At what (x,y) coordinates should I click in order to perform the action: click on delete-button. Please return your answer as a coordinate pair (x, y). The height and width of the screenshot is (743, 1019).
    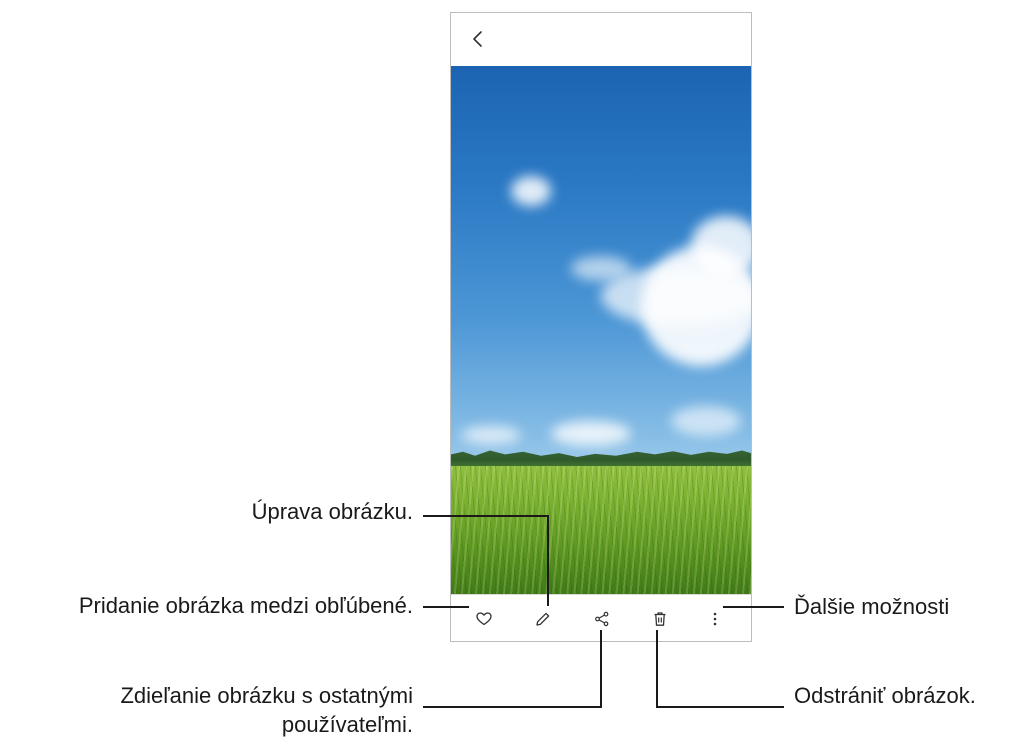
    Looking at the image, I should click on (660, 619).